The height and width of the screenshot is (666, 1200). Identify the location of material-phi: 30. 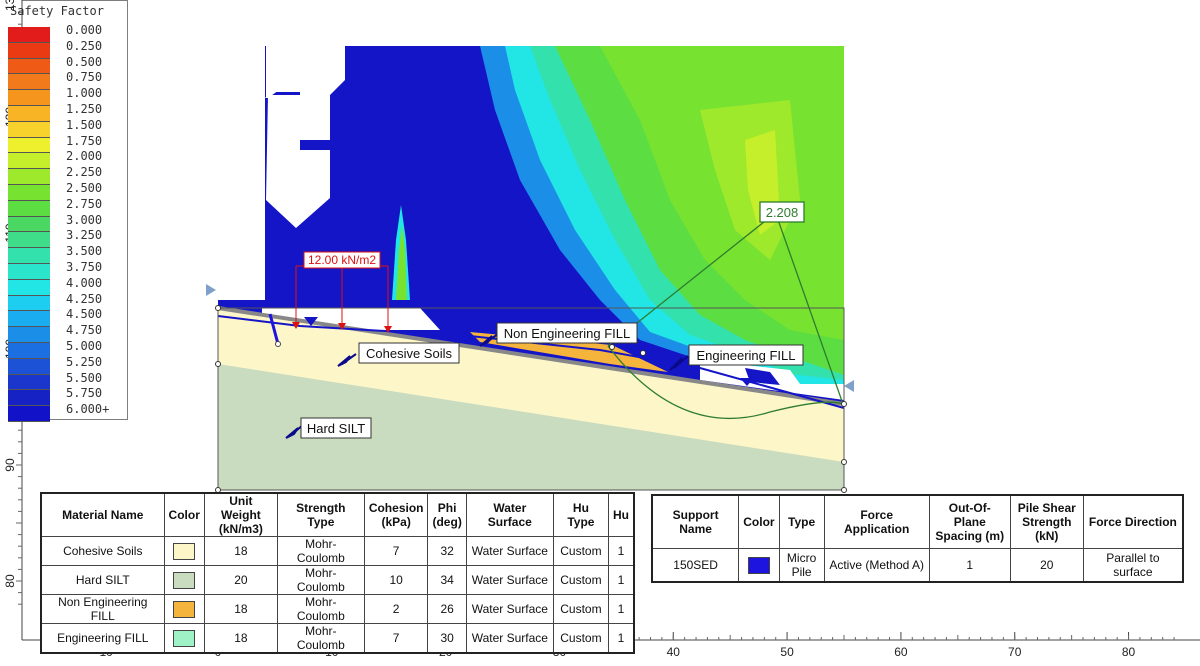
(447, 638).